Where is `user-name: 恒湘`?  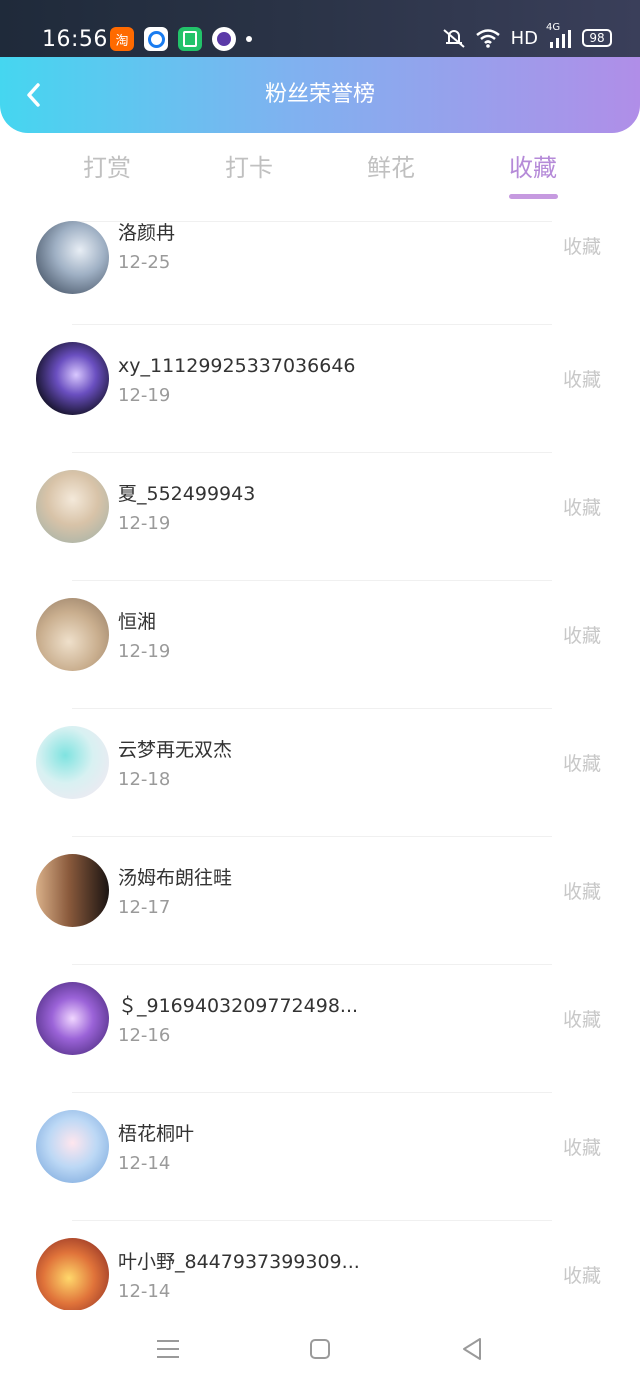
user-name: 恒湘 is located at coordinates (137, 622).